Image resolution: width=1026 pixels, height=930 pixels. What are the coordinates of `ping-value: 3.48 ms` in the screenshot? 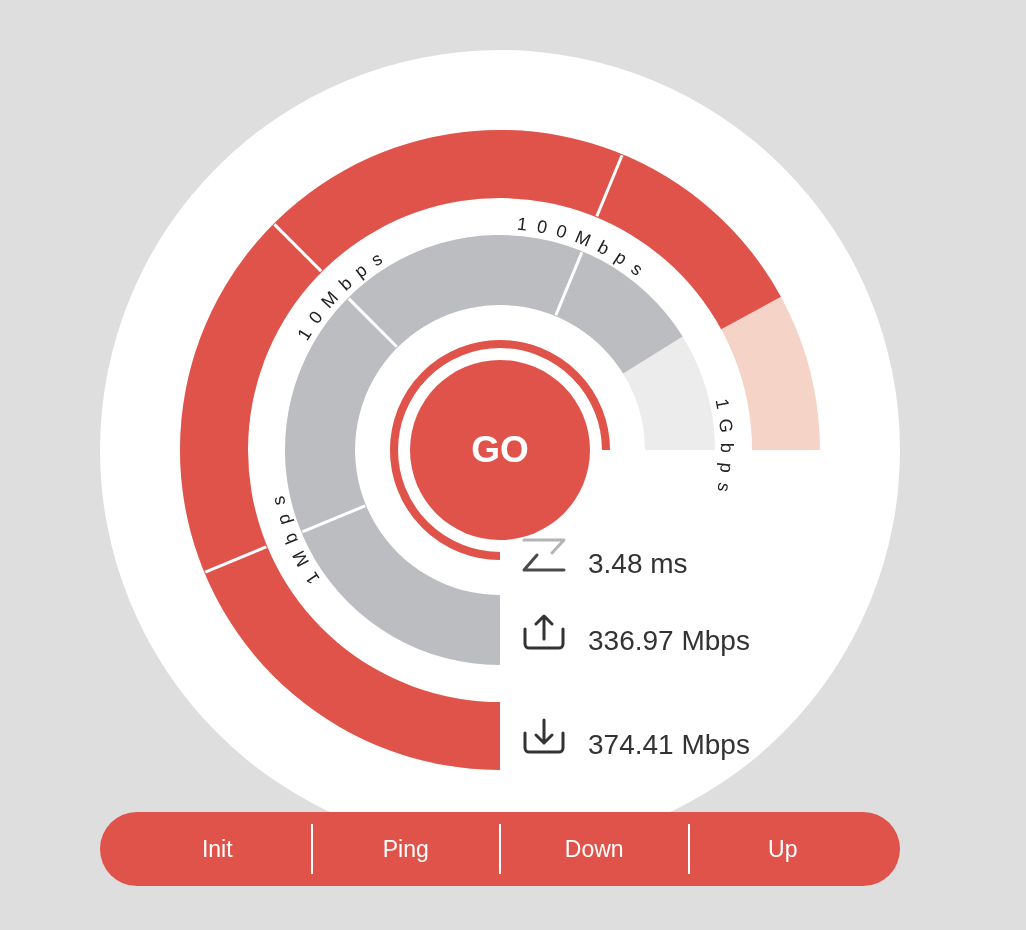 It's located at (638, 564).